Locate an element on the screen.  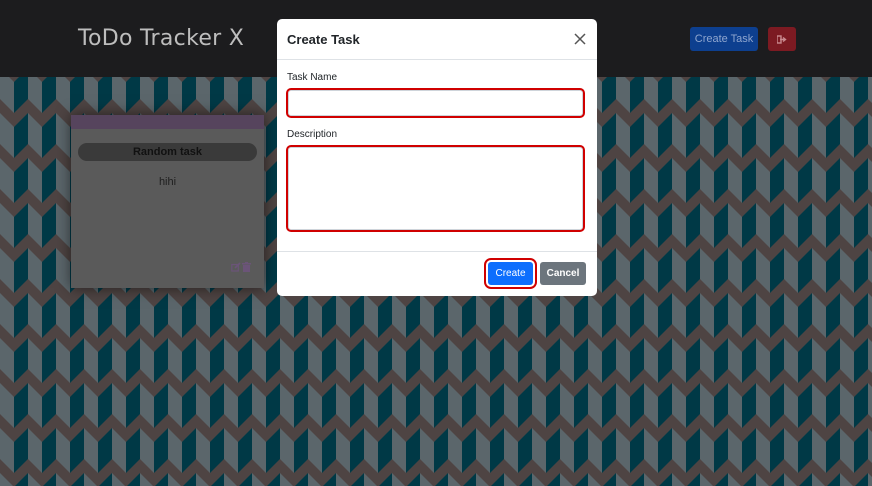
create-button: Create is located at coordinates (510, 273).